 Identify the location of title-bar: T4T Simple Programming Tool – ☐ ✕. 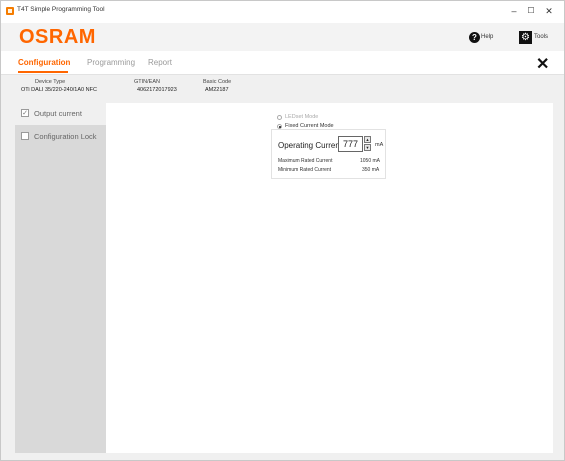
(282, 12).